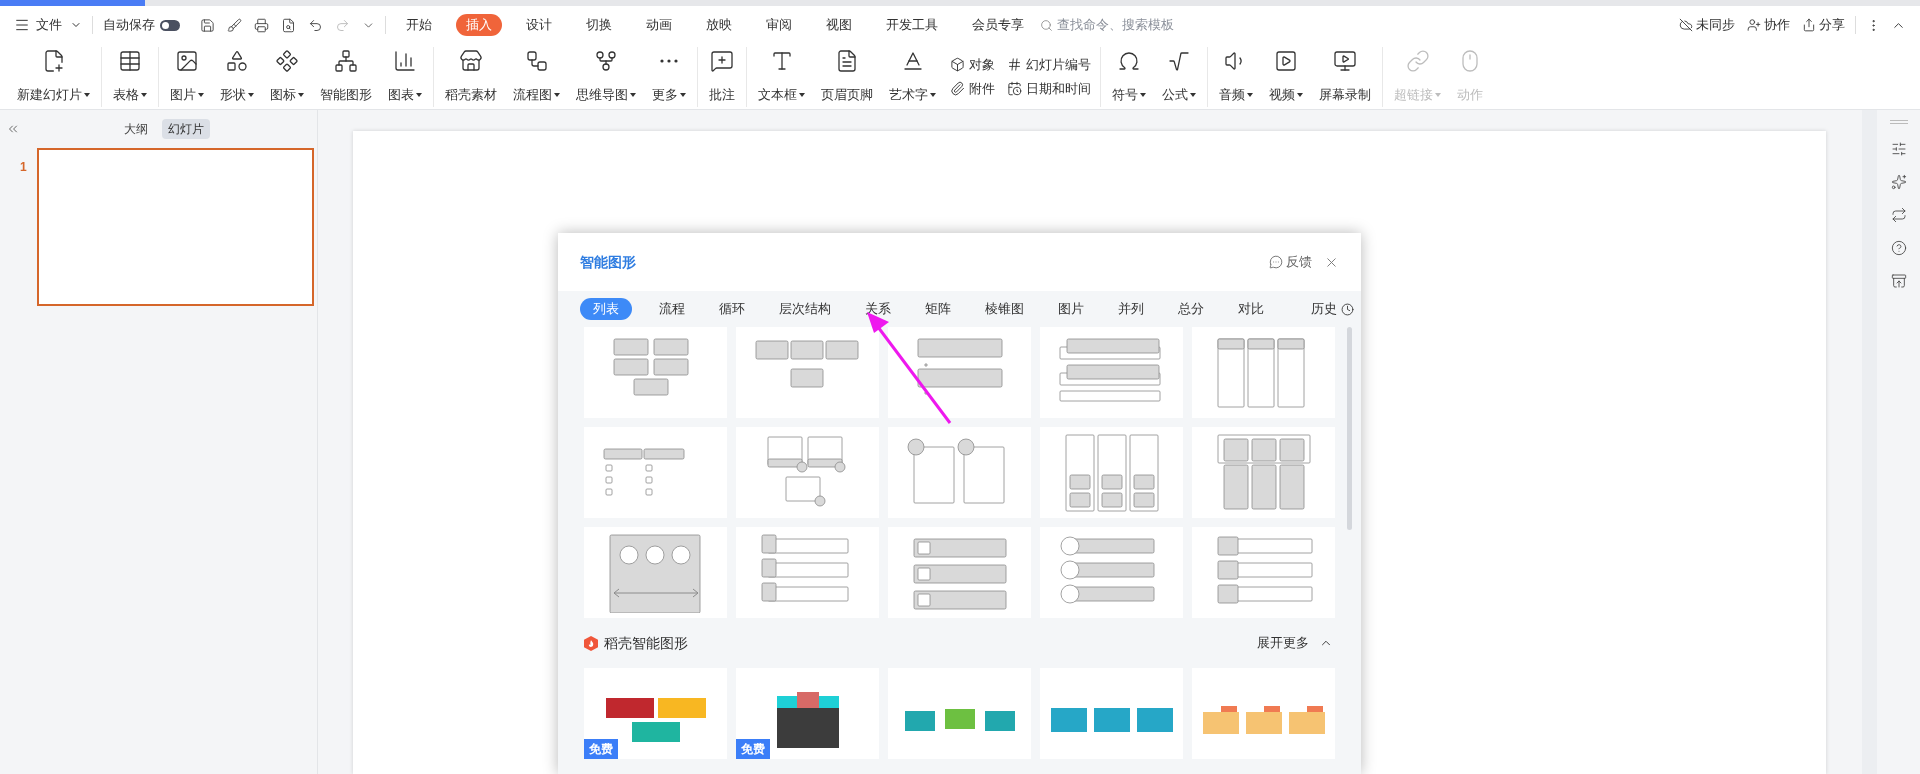 This screenshot has height=774, width=1920. What do you see at coordinates (972, 64) in the screenshot?
I see `ribbon-button: 对象` at bounding box center [972, 64].